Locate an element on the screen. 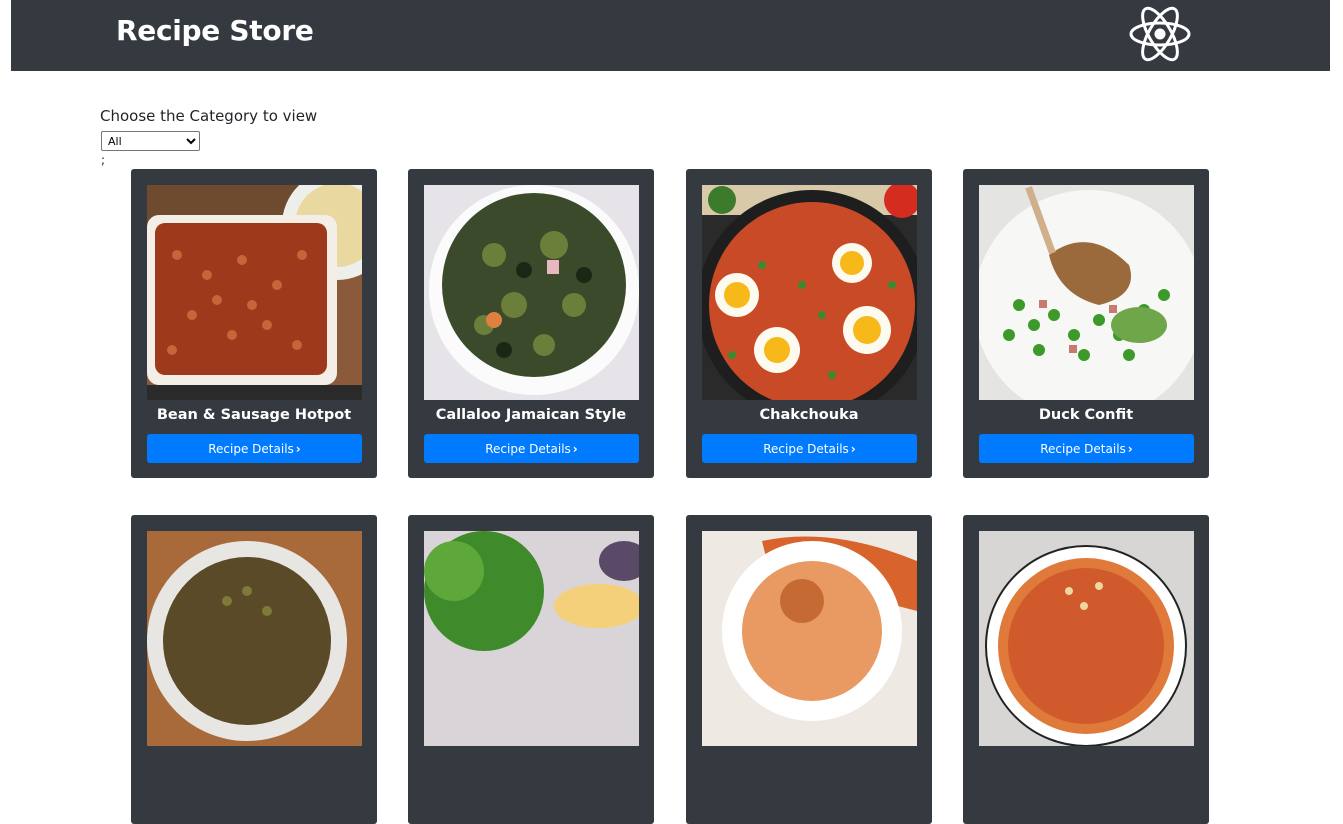 The width and height of the screenshot is (1343, 824). recipe-card: Duck Confit Recipe Details › is located at coordinates (1086, 323).